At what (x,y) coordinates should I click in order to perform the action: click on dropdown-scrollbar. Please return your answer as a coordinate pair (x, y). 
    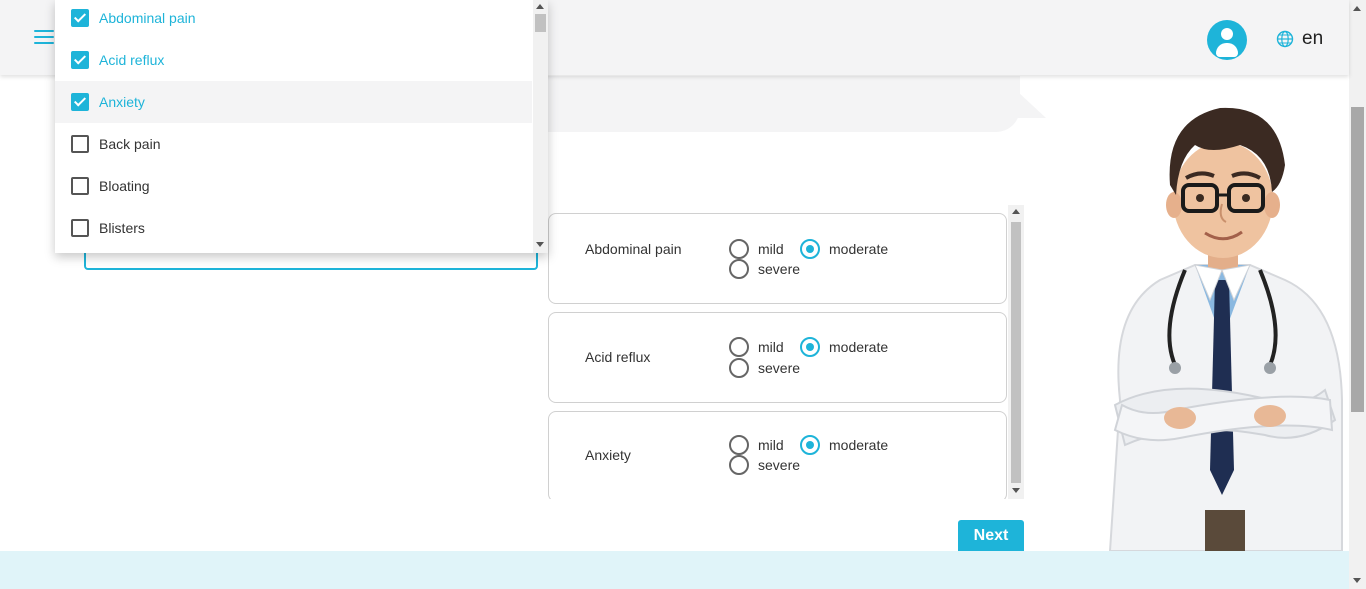
    Looking at the image, I should click on (540, 126).